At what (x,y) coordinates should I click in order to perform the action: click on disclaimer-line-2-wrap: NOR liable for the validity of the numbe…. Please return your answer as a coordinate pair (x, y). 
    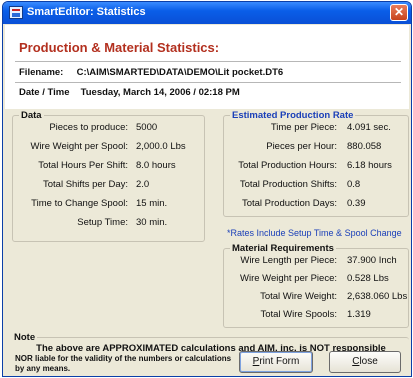
    Looking at the image, I should click on (124, 364).